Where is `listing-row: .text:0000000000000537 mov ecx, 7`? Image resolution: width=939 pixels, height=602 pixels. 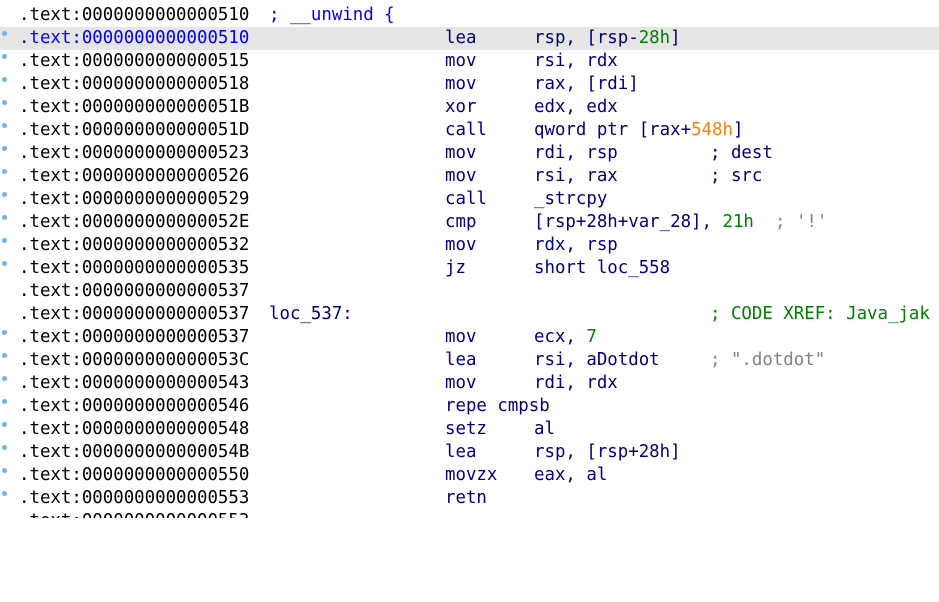
listing-row: .text:0000000000000537 mov ecx, 7 is located at coordinates (469, 337).